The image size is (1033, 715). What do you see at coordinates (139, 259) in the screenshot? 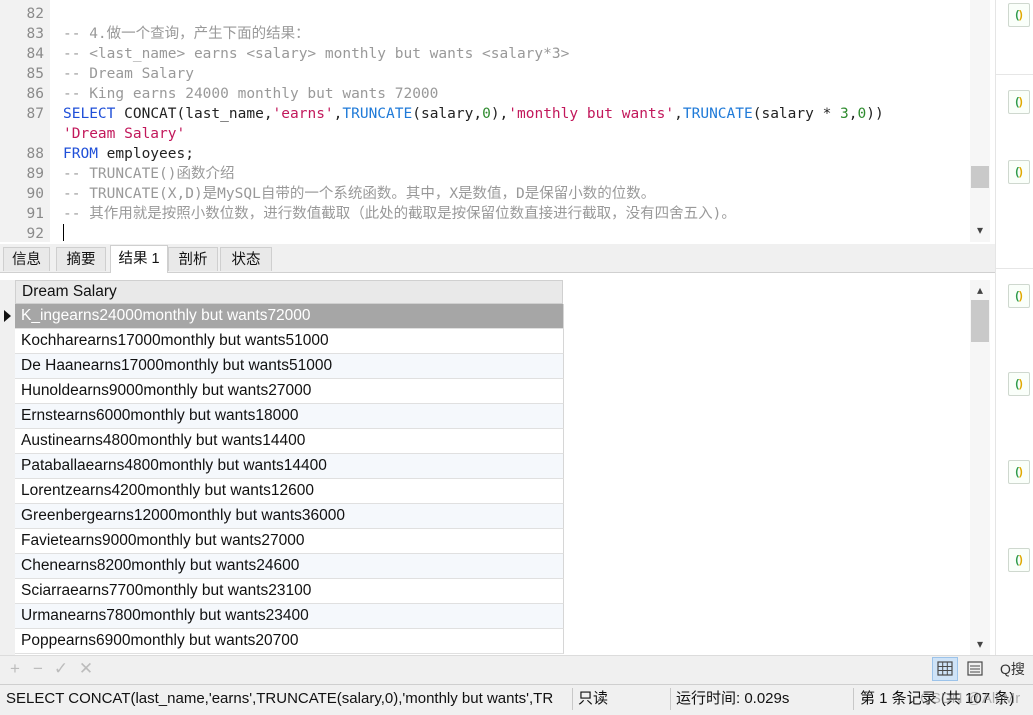
I see `tab-result-1: 结果 1` at bounding box center [139, 259].